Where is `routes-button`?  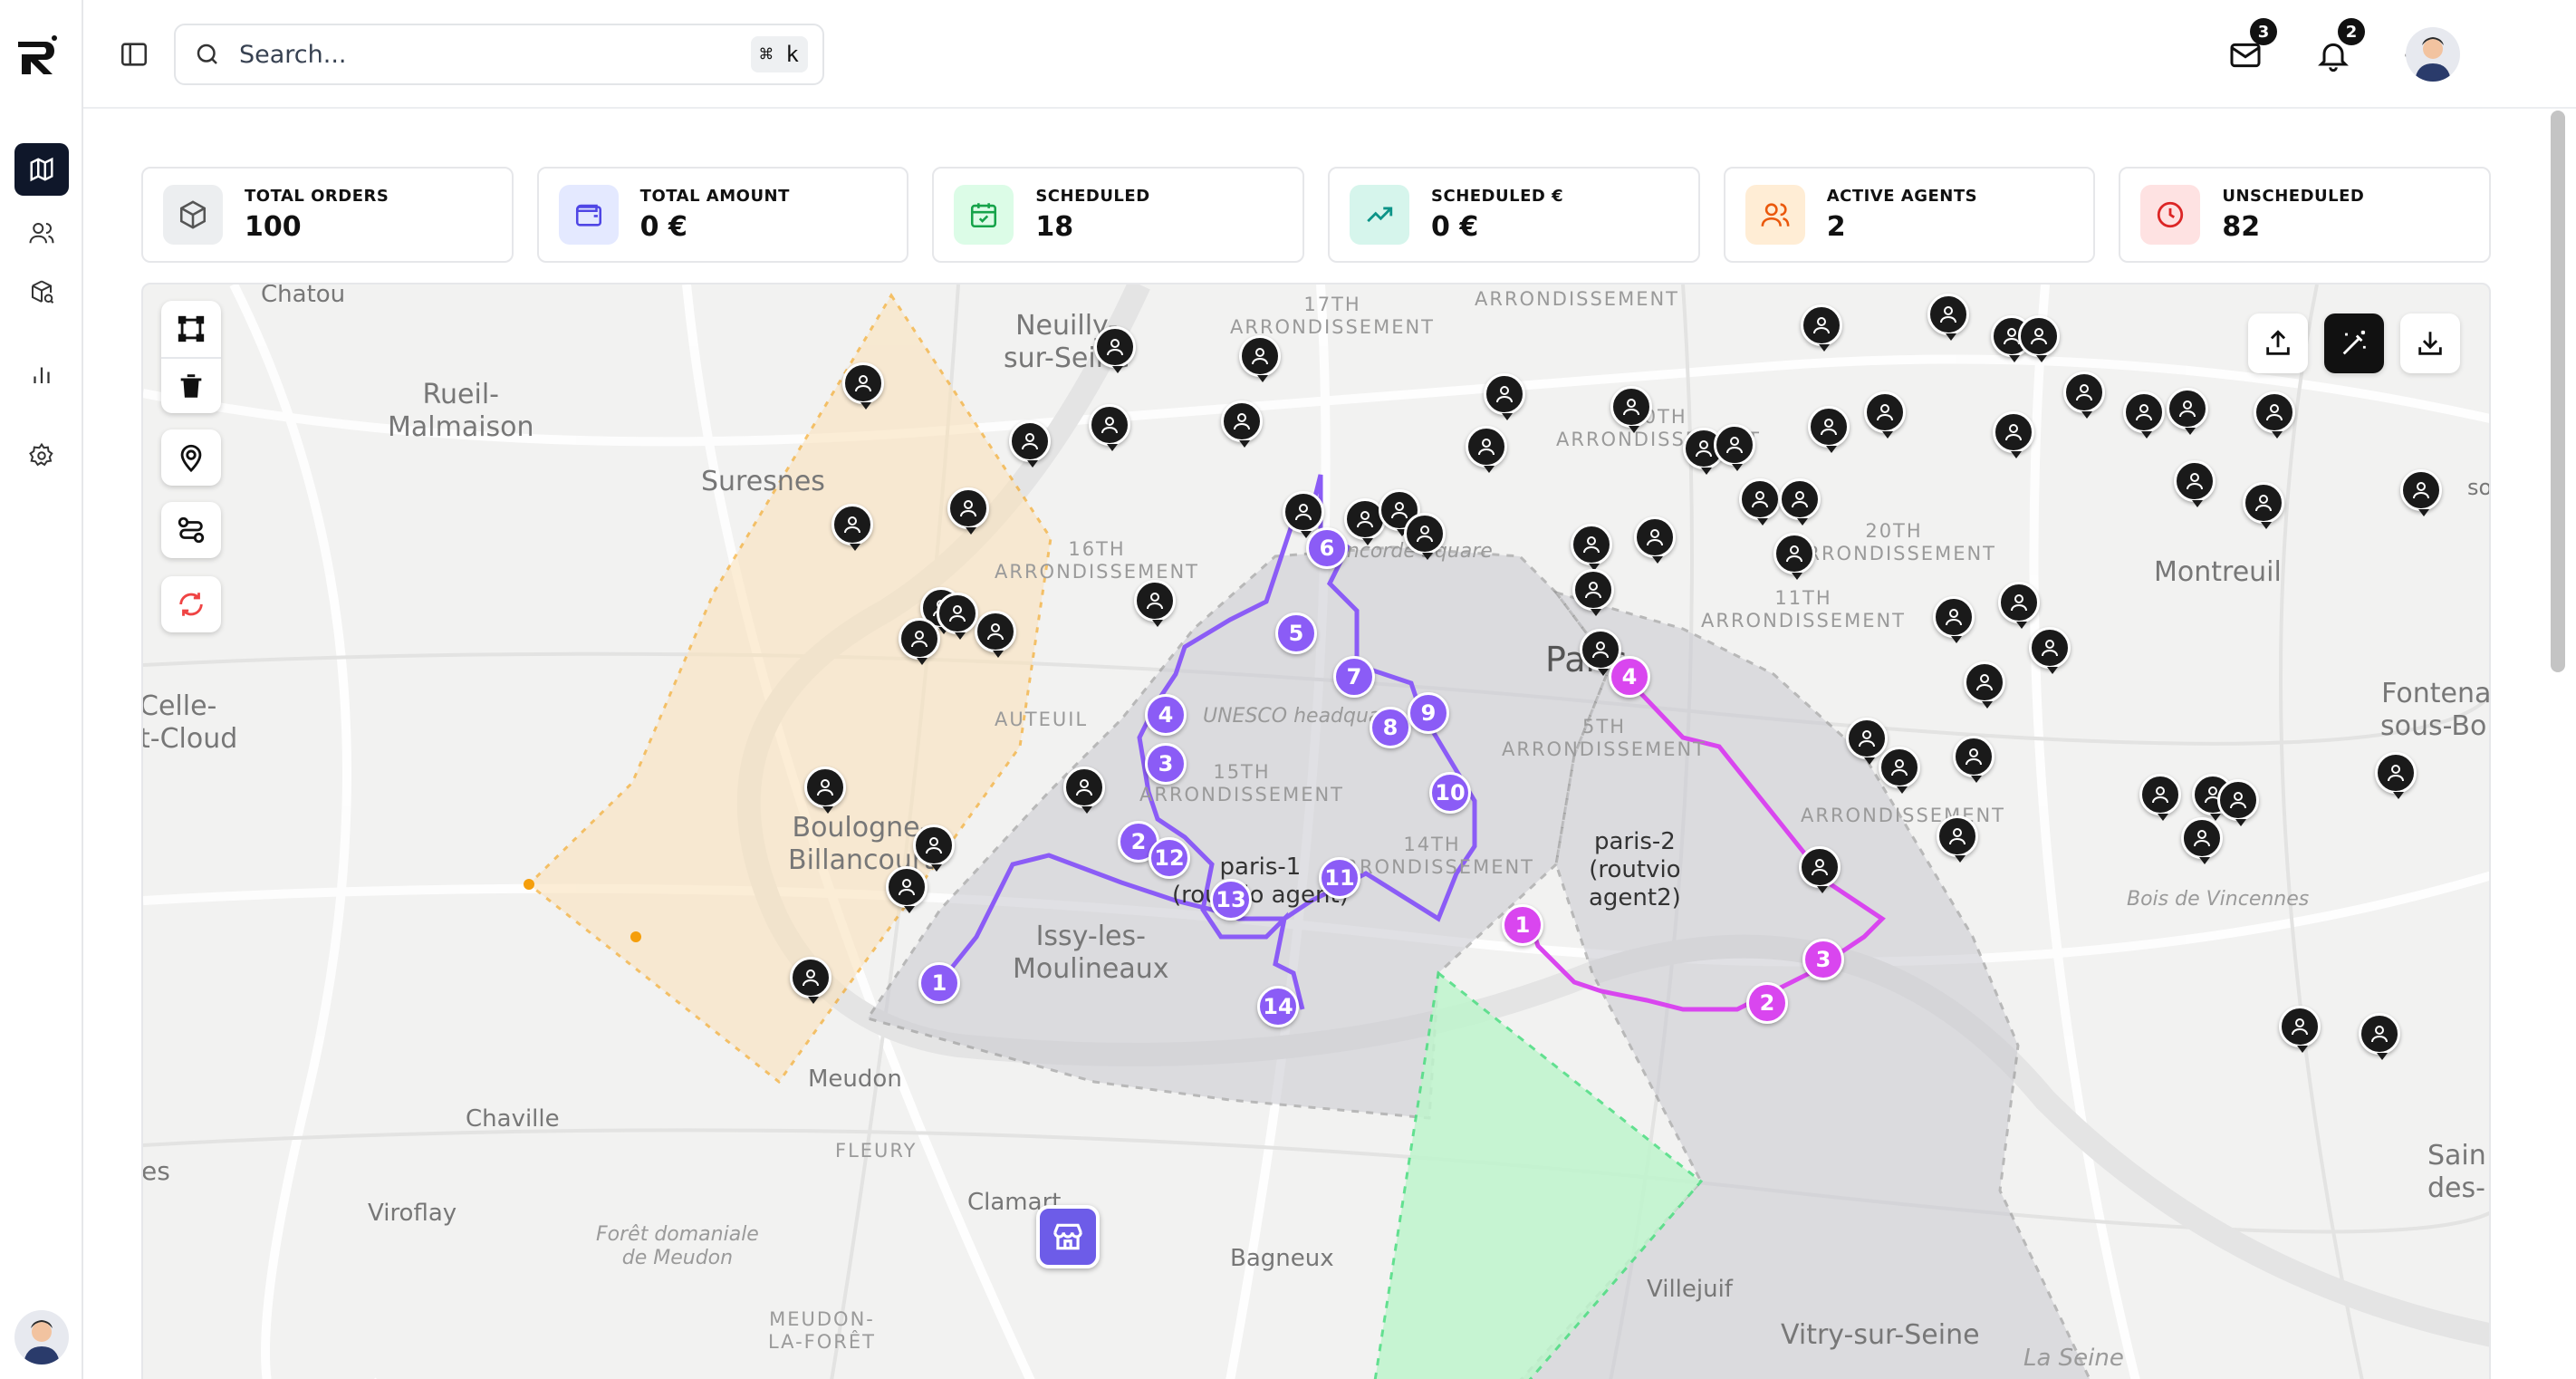 routes-button is located at coordinates (191, 530).